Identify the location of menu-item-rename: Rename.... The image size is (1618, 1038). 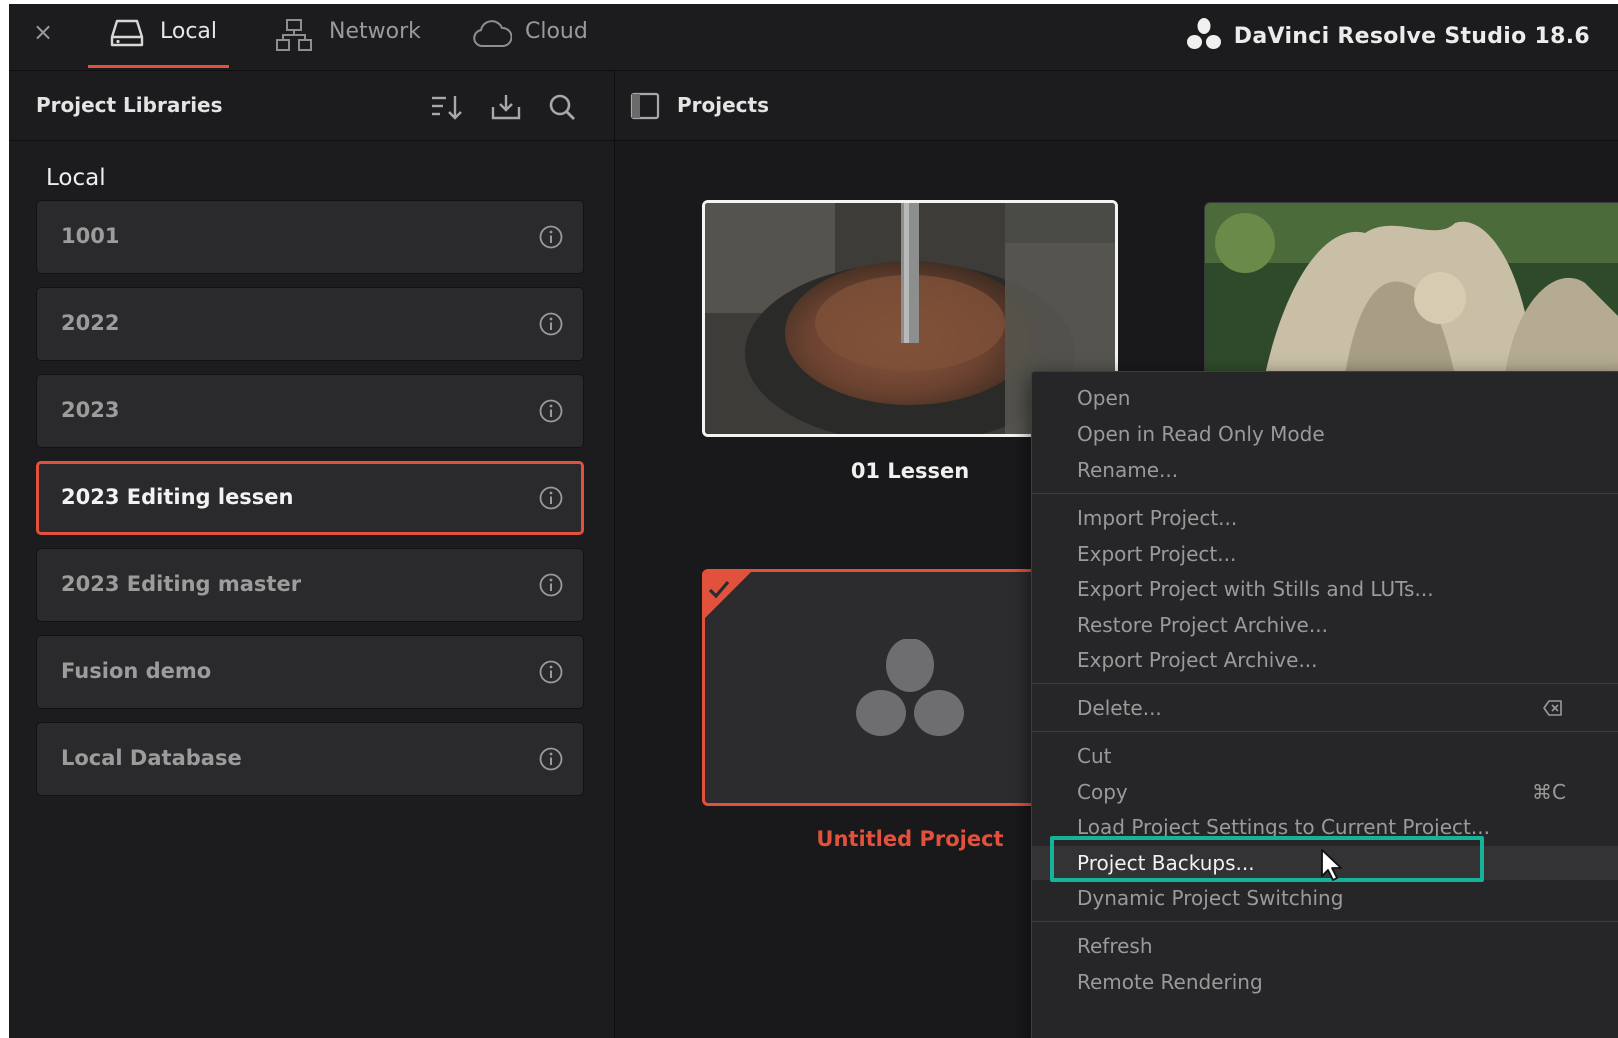
(1325, 470).